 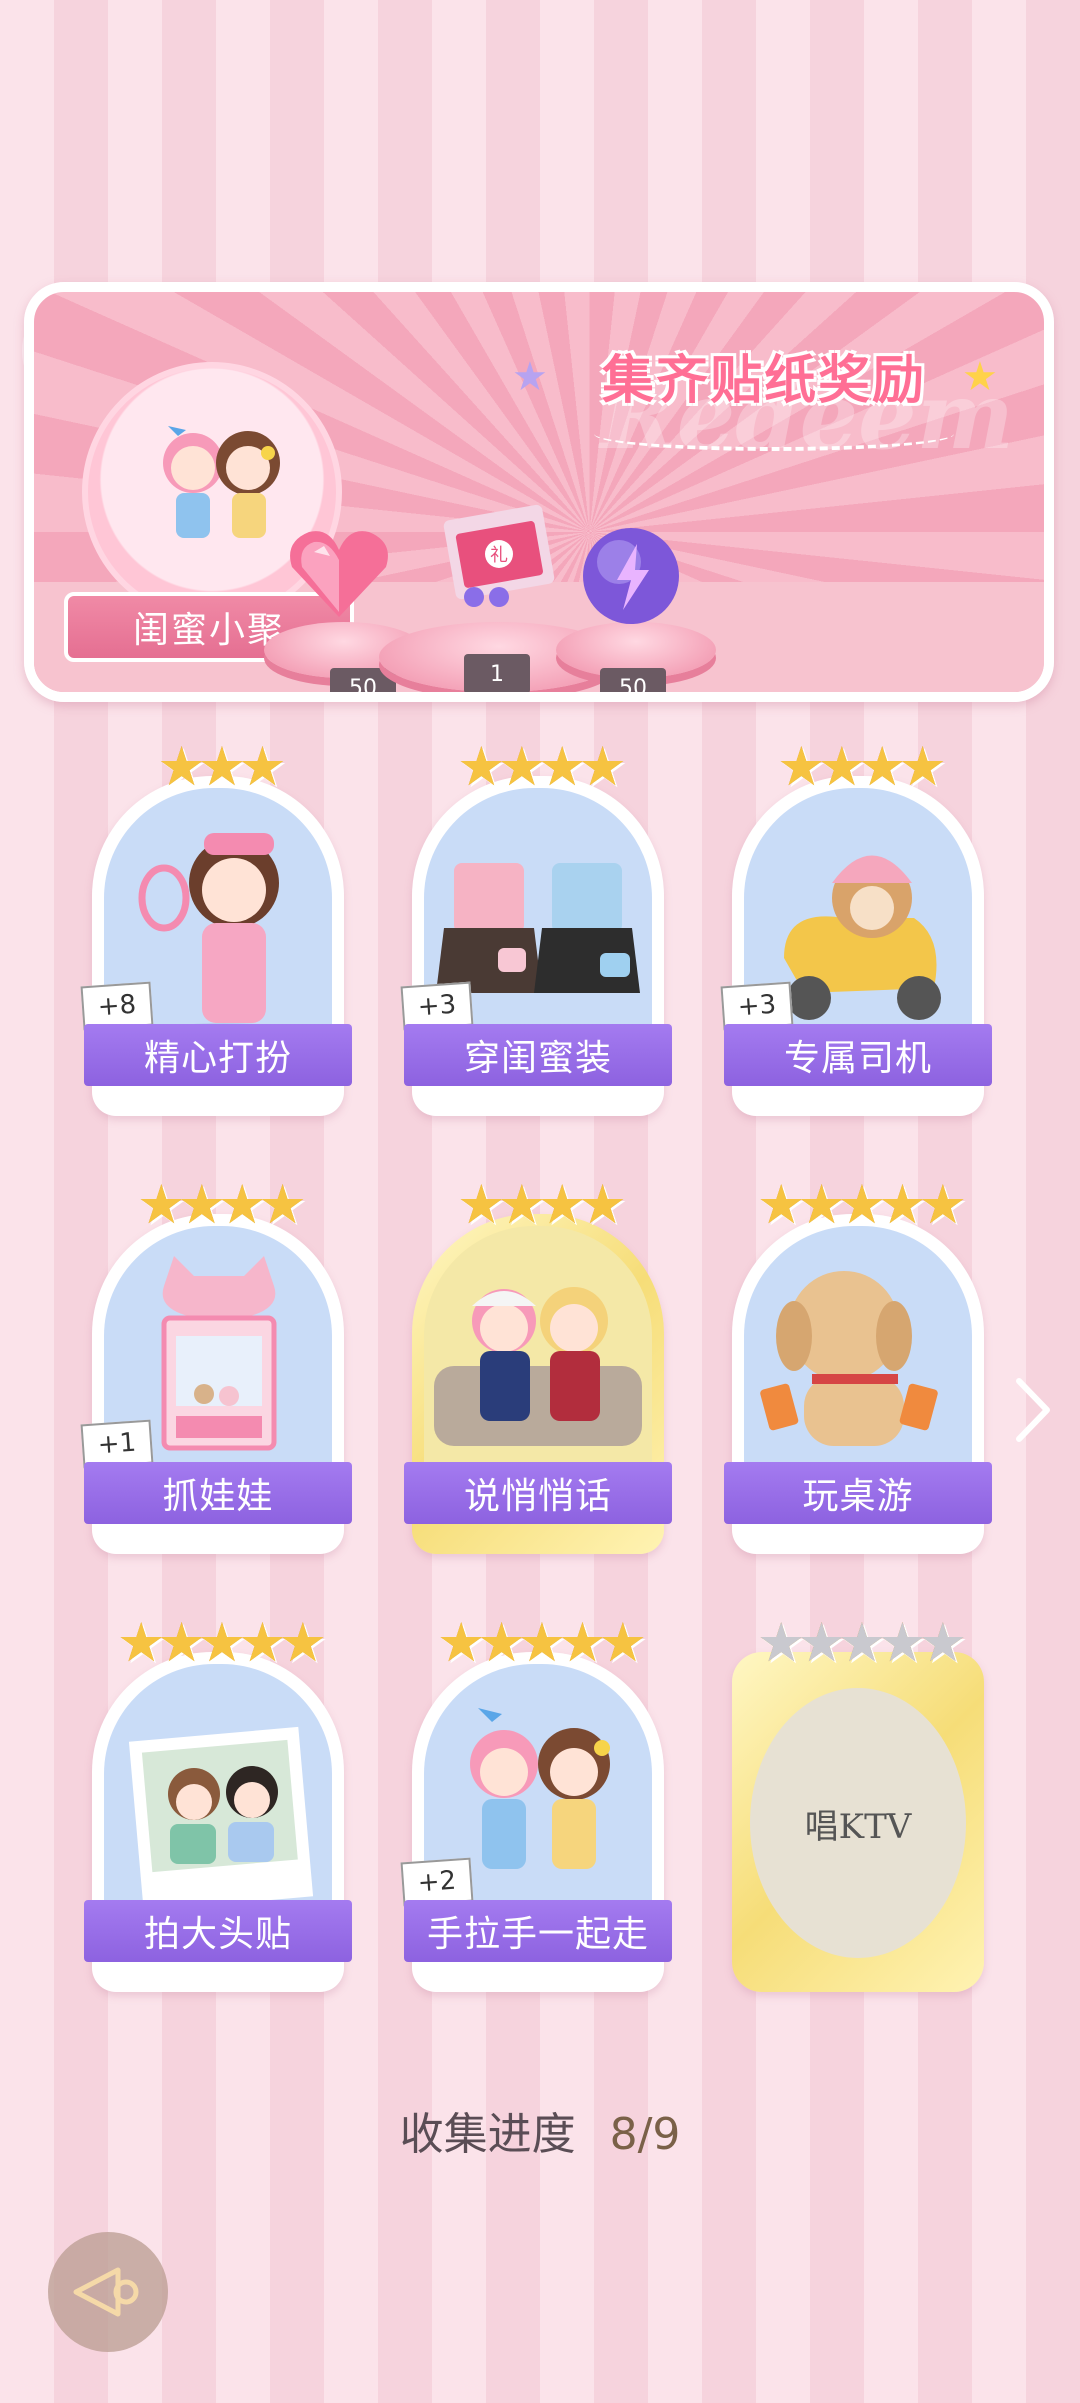 I want to click on sticker-card: 说悄悄话 ★★★★, so click(x=538, y=1367).